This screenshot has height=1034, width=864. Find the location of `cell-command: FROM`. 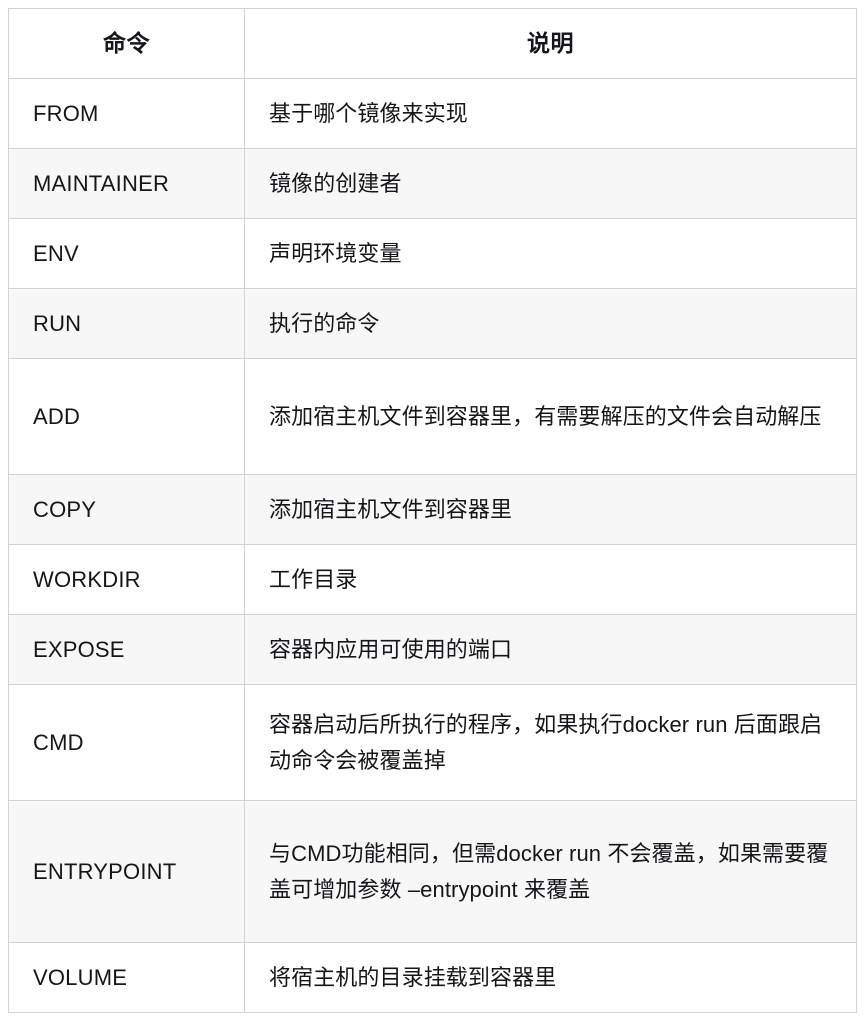

cell-command: FROM is located at coordinates (126, 113).